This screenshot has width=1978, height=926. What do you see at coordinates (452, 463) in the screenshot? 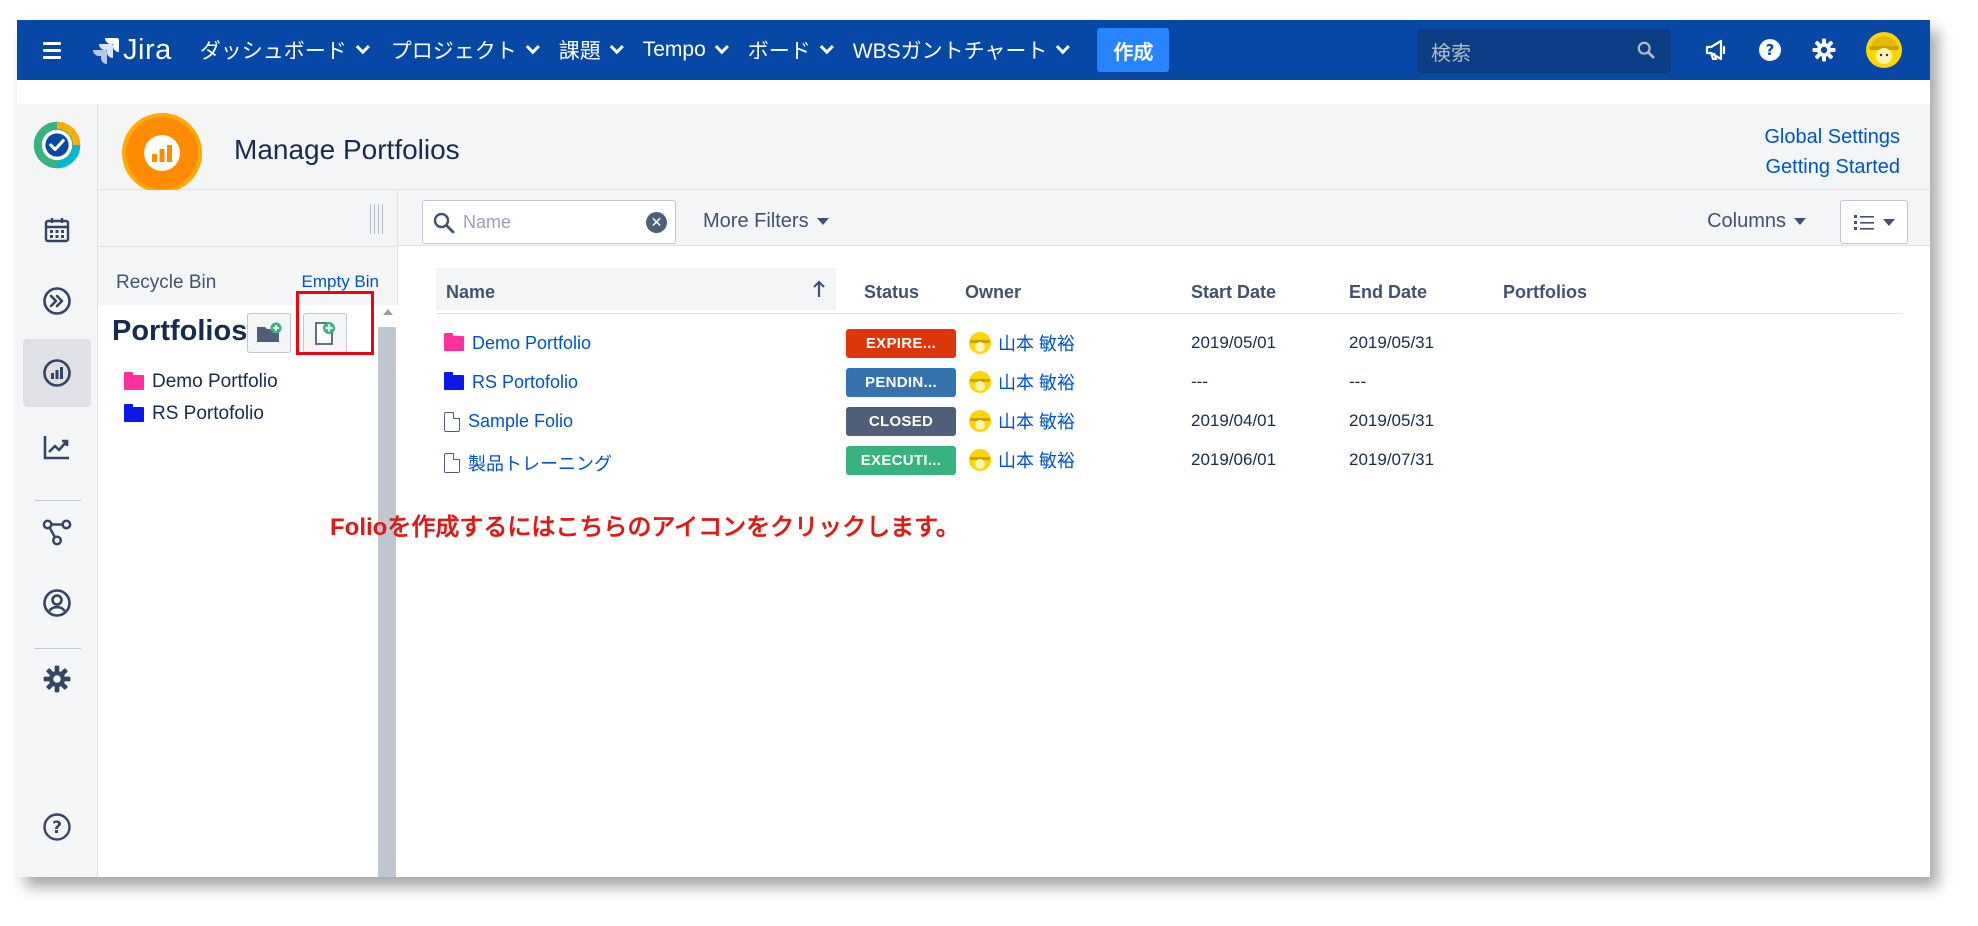
I see `document-icon` at bounding box center [452, 463].